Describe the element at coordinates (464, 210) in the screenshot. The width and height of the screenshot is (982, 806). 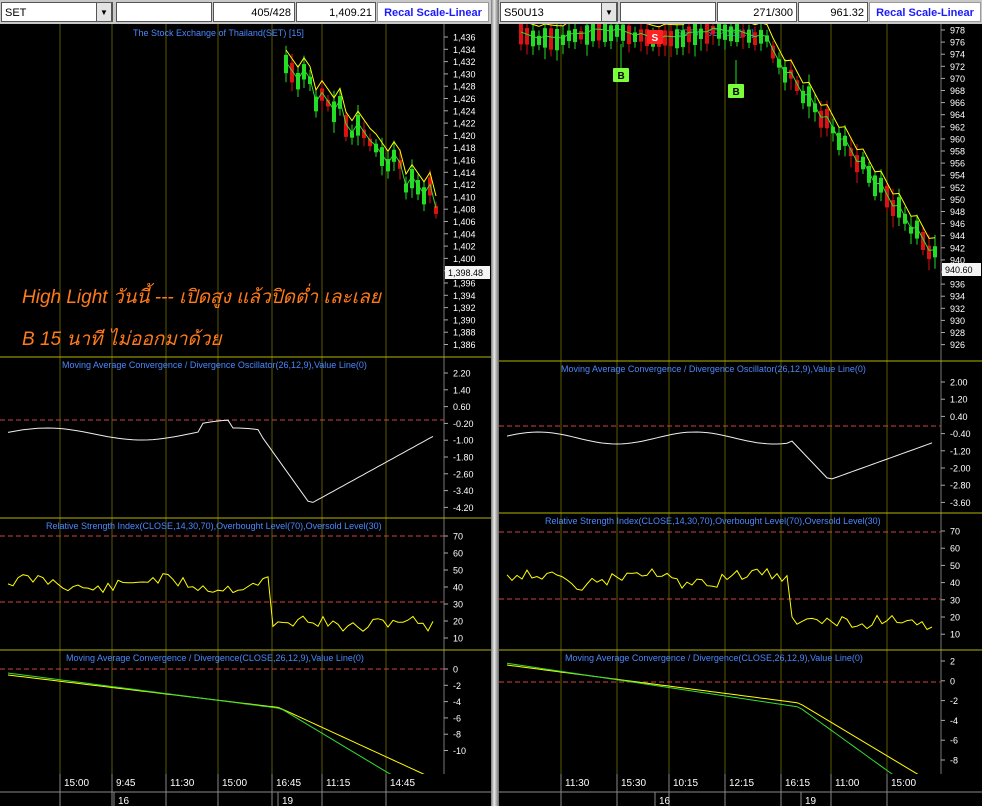
I see `price-tick-label: 1,408` at that location.